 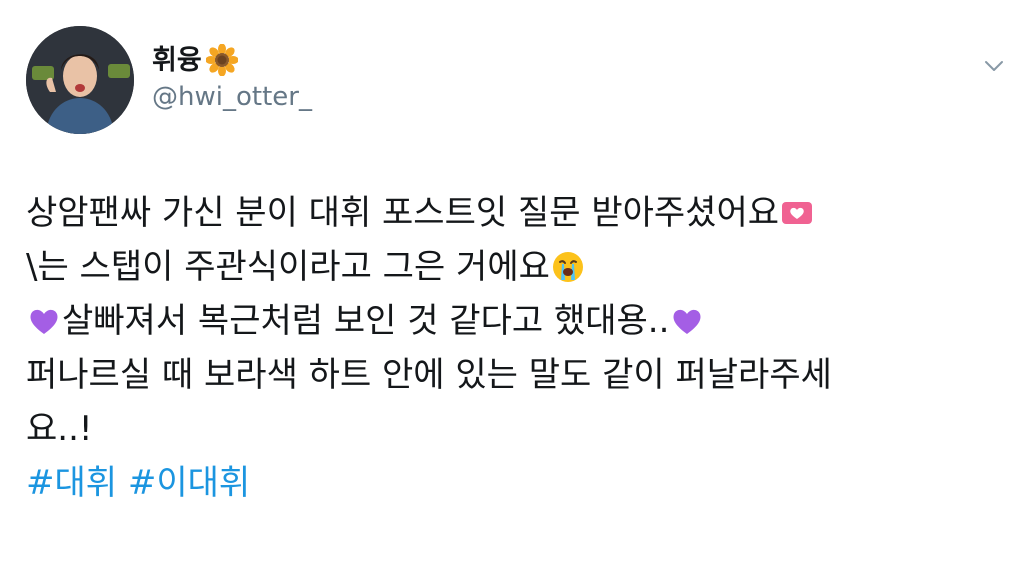 I want to click on tweet-line: \는 스탭이 주관식이라고 그은 거에요, so click(x=513, y=267).